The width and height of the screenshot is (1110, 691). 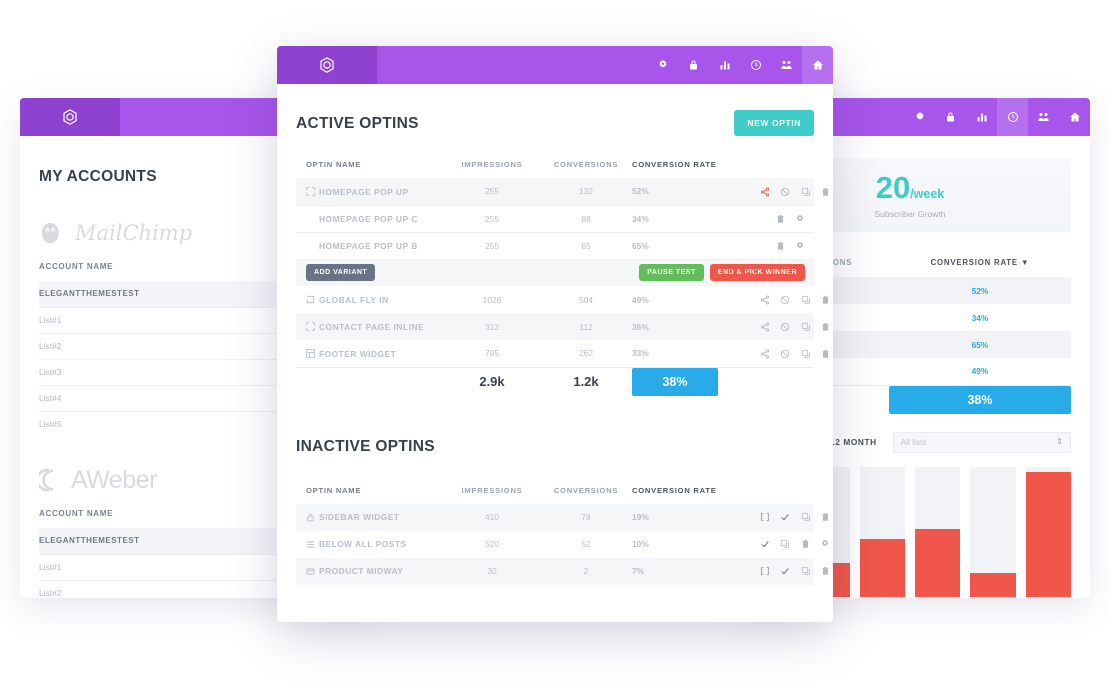 I want to click on rate-value: 49%, so click(x=640, y=299).